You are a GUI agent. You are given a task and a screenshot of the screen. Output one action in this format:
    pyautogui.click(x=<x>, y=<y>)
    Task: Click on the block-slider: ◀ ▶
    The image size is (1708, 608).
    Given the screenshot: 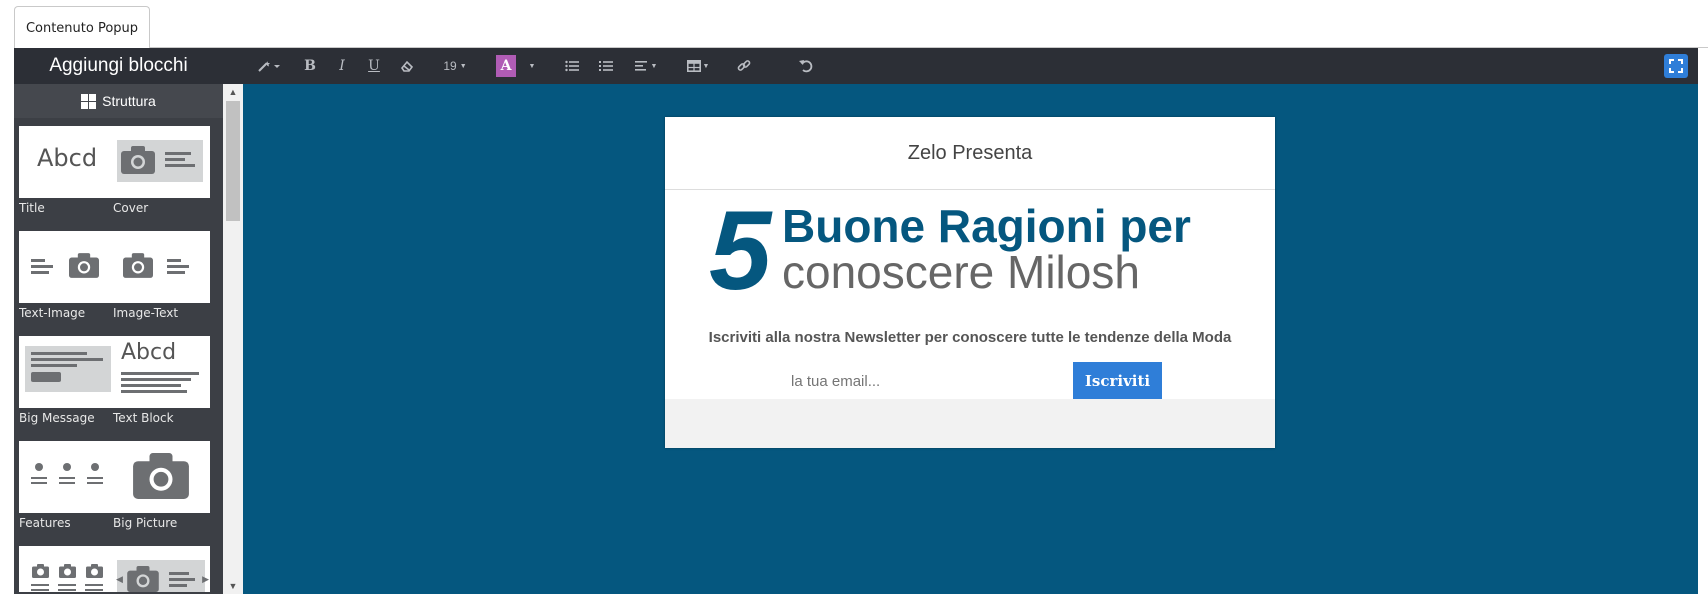 What is the action you would take?
    pyautogui.click(x=161, y=569)
    